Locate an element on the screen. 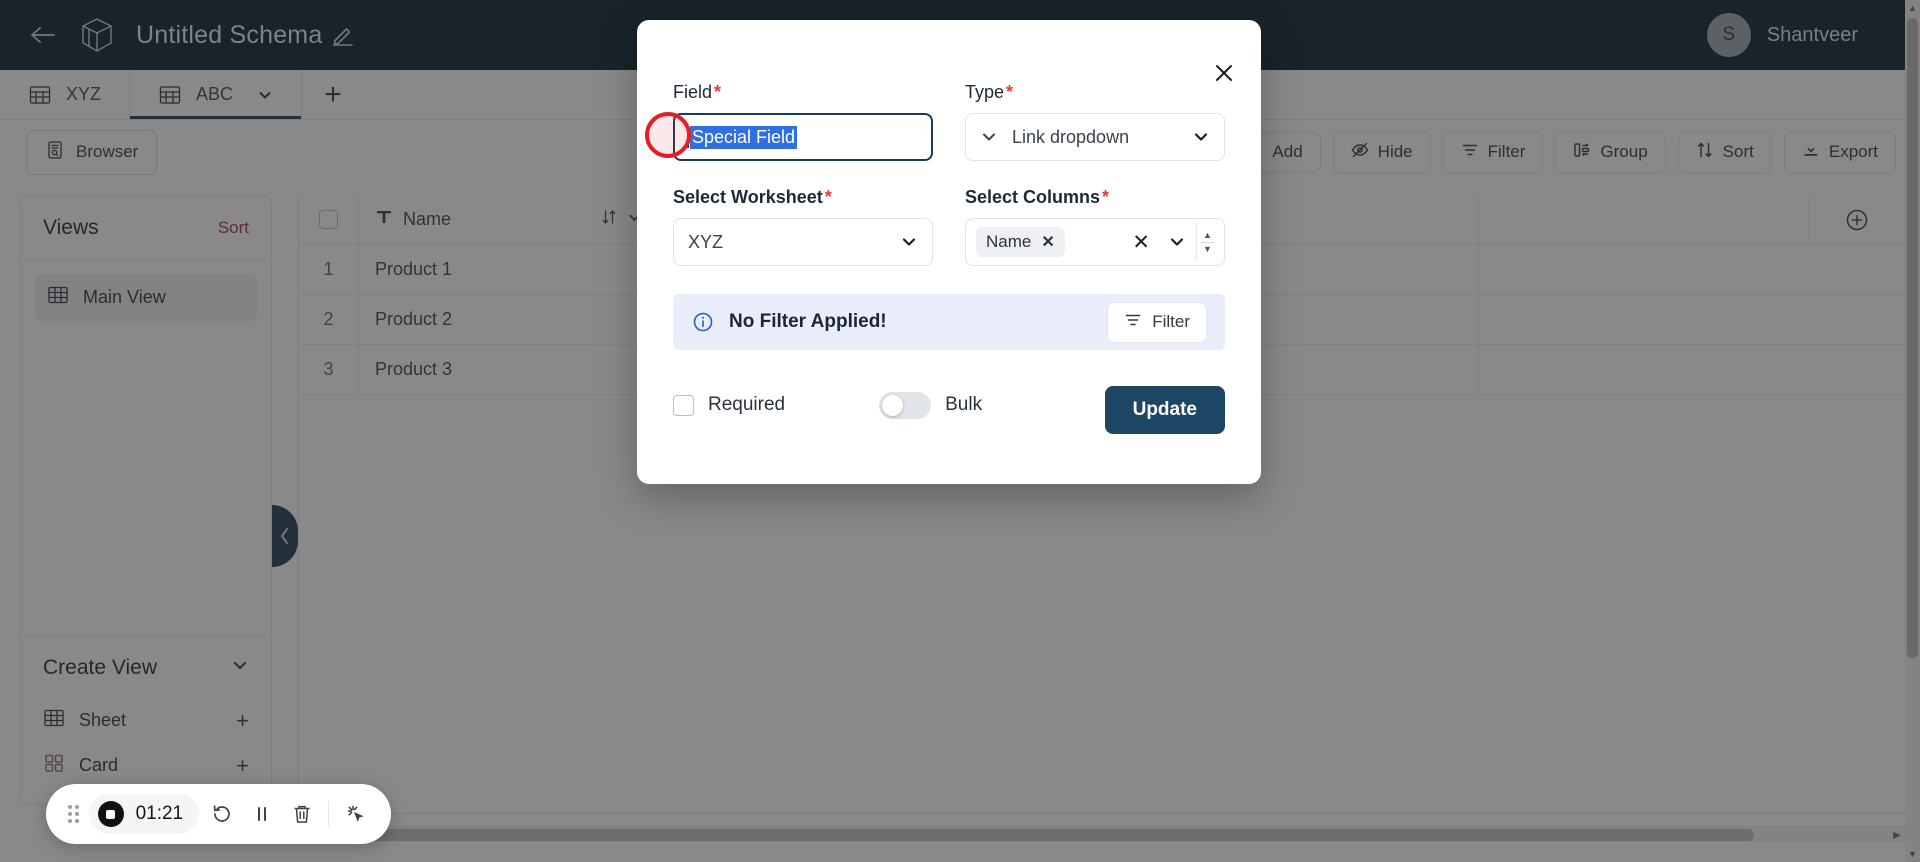 The image size is (1920, 862). required-checkbox is located at coordinates (683, 405).